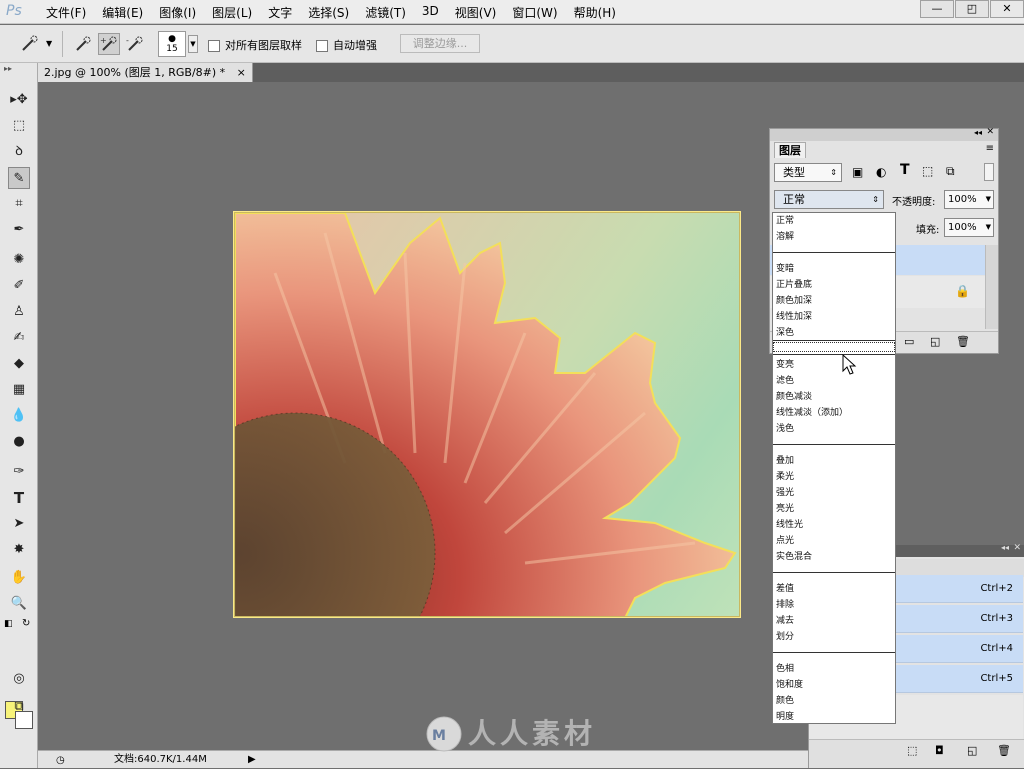 Image resolution: width=1024 pixels, height=769 pixels. Describe the element at coordinates (969, 227) in the screenshot. I see `fill-input: 100% ▼` at that location.